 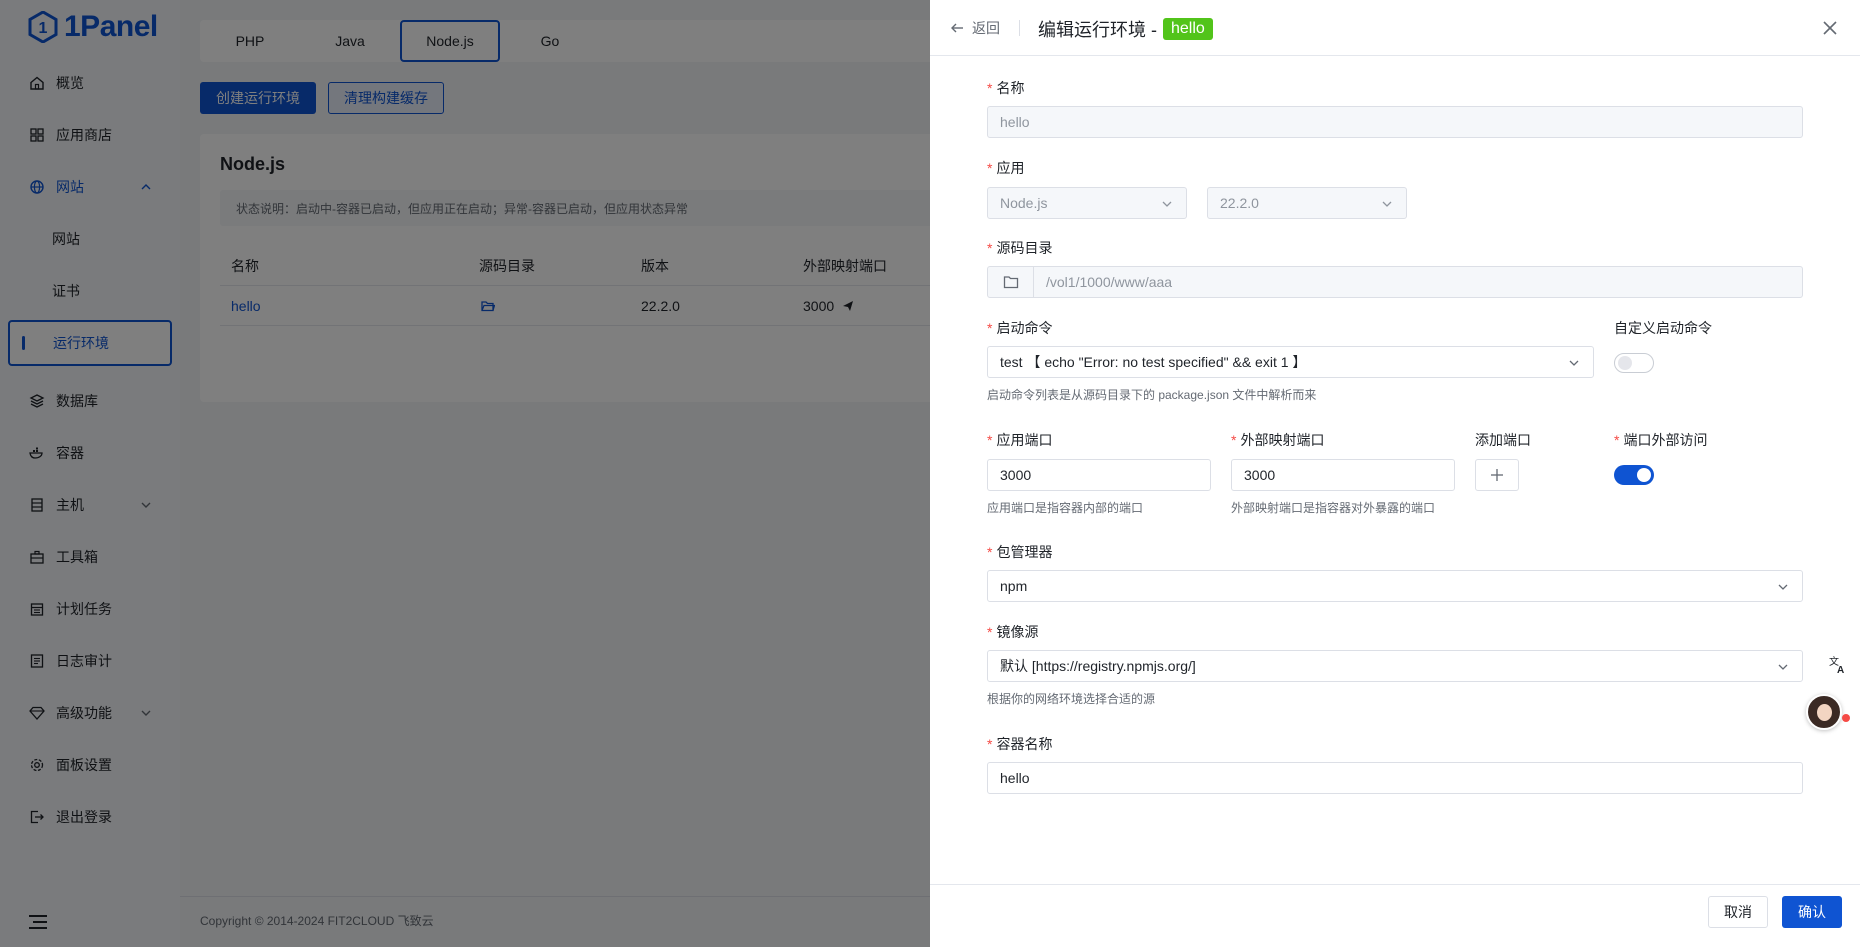 I want to click on app-label: * 应用, so click(x=1006, y=168).